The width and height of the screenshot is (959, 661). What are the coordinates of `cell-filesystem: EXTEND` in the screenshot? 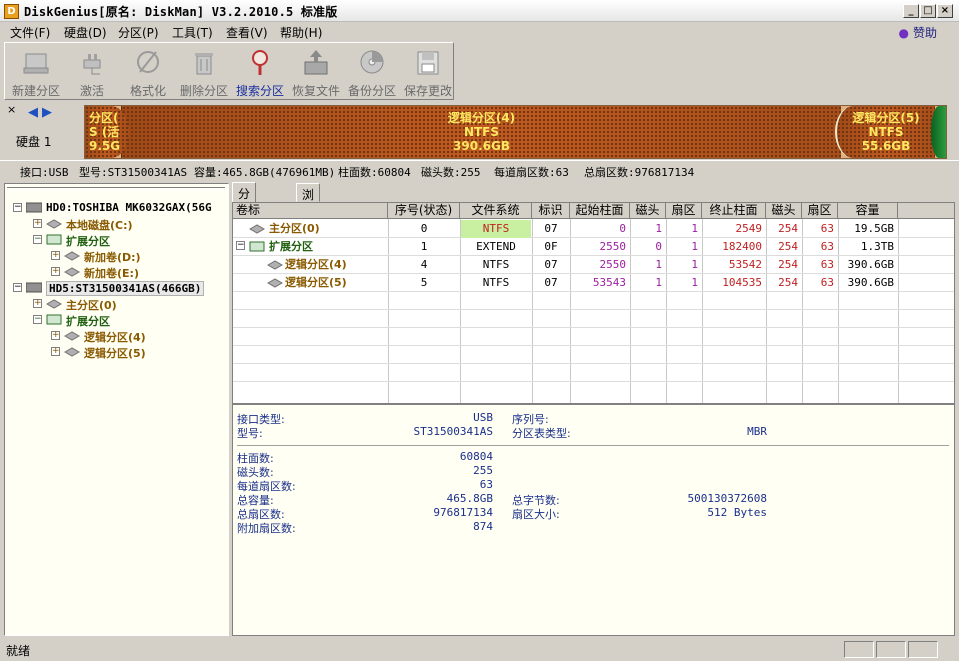 It's located at (496, 246).